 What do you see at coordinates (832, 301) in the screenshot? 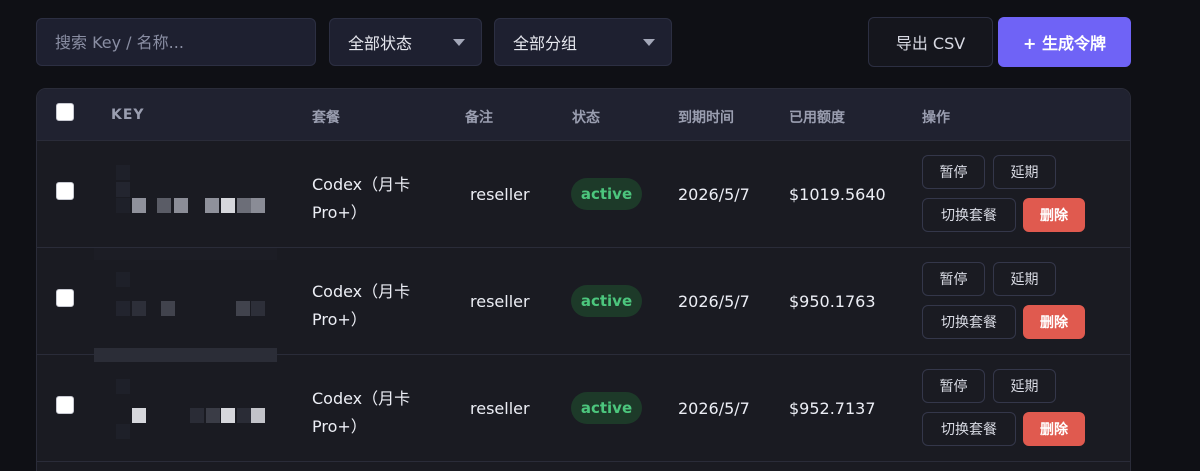
I see `used-quota: $950.1763` at bounding box center [832, 301].